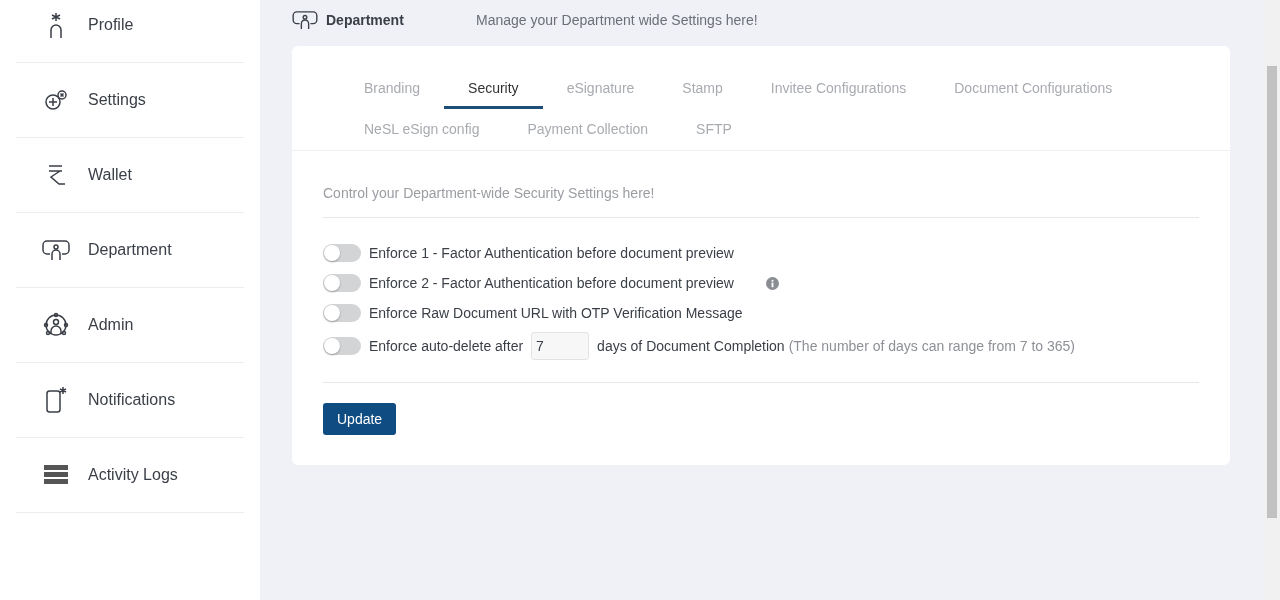 This screenshot has width=1280, height=600. I want to click on sidebar-item: Settings, so click(130, 100).